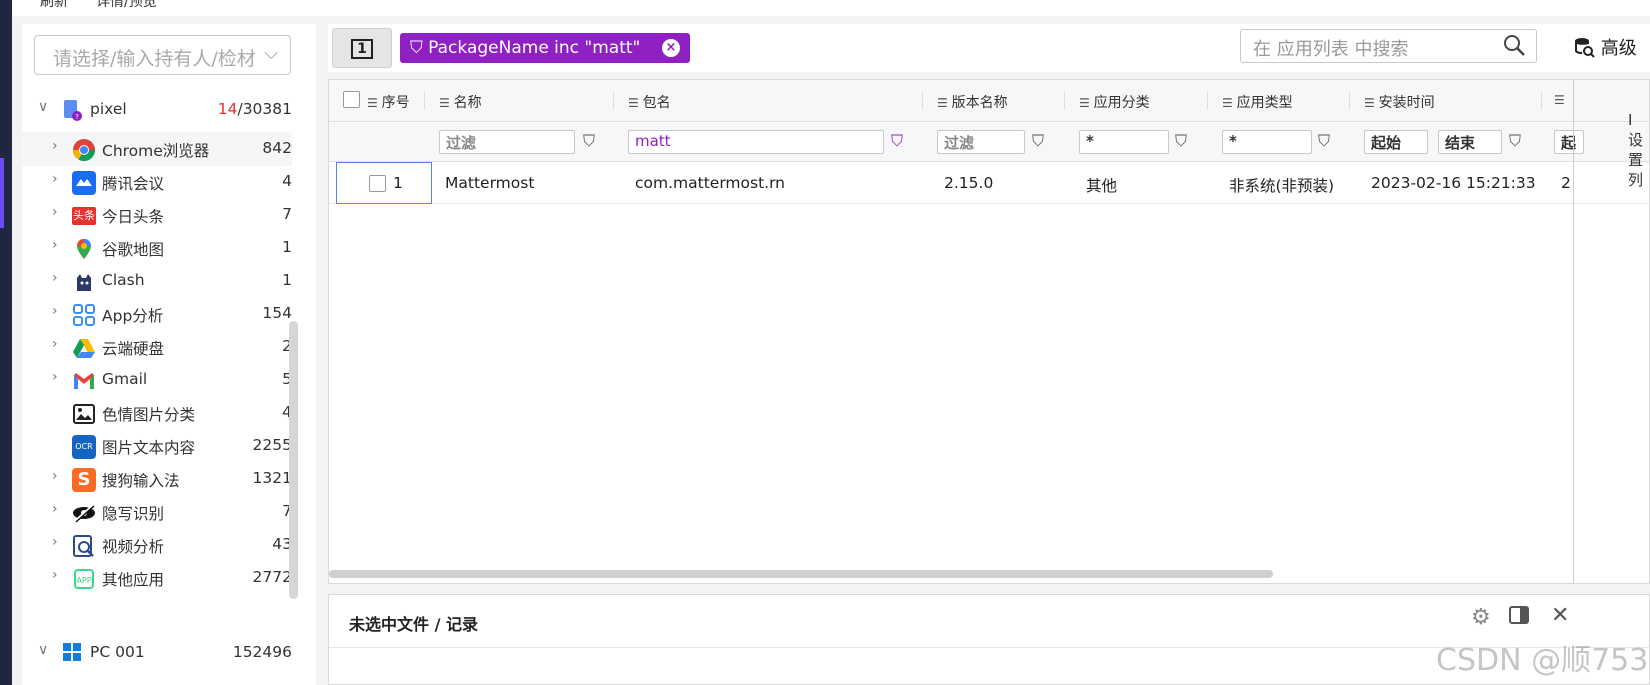 This screenshot has width=1650, height=685. I want to click on owner-select: 请选择/输入持有人/检材 ⌵, so click(162, 55).